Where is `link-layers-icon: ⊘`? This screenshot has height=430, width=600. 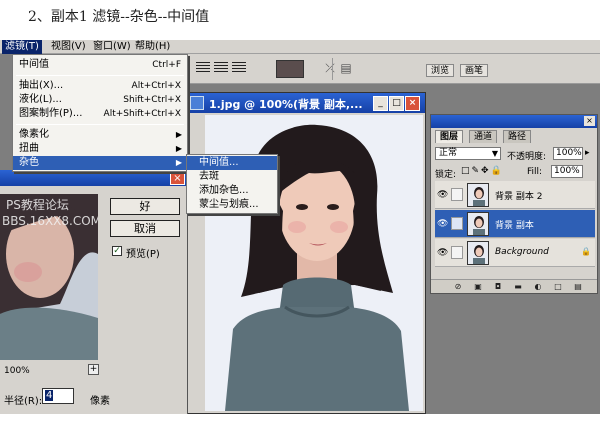
link-layers-icon: ⊘ is located at coordinates (458, 287).